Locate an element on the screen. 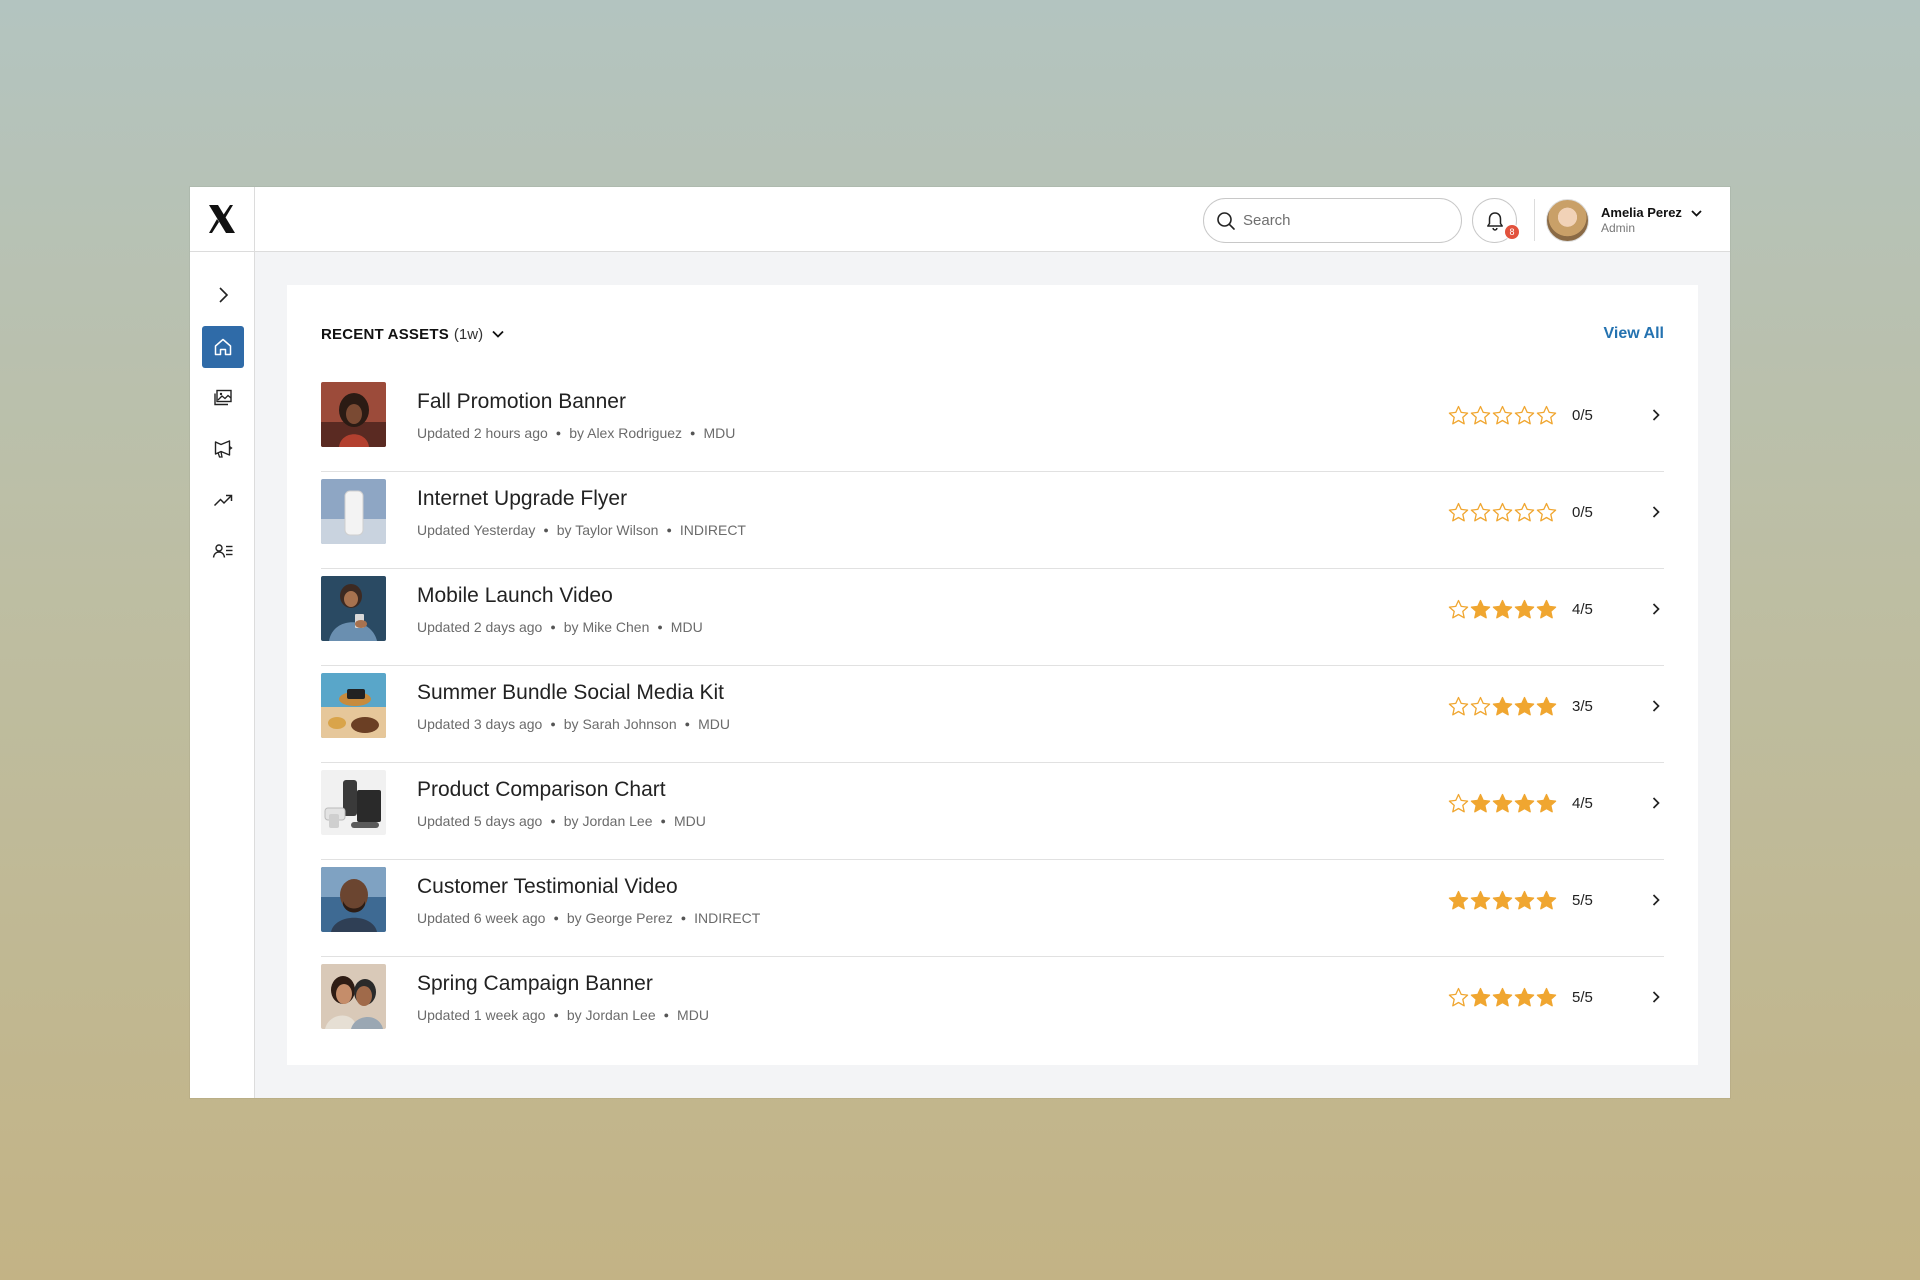 The height and width of the screenshot is (1280, 1920). view-all-link: View All is located at coordinates (1634, 334).